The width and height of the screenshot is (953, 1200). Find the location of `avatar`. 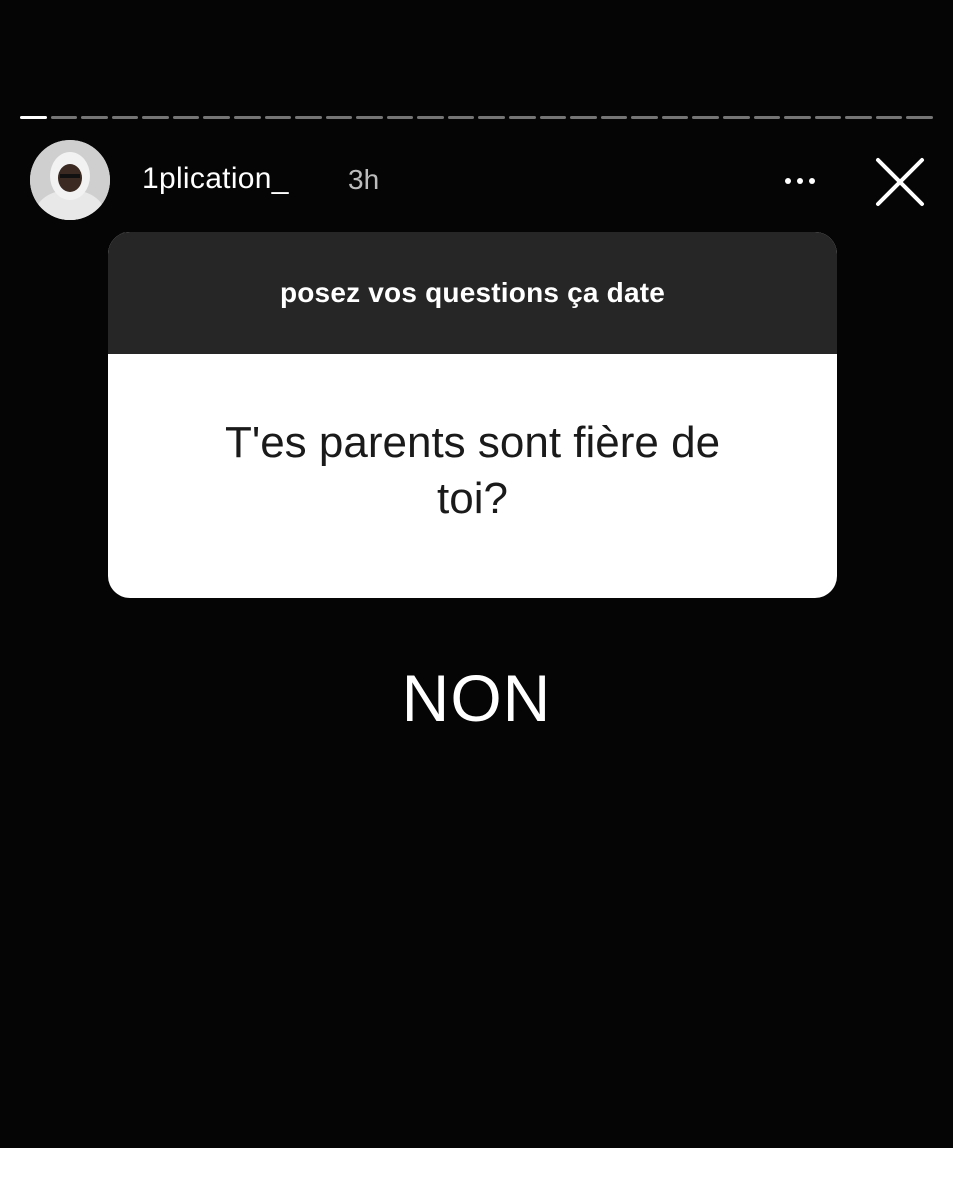

avatar is located at coordinates (70, 180).